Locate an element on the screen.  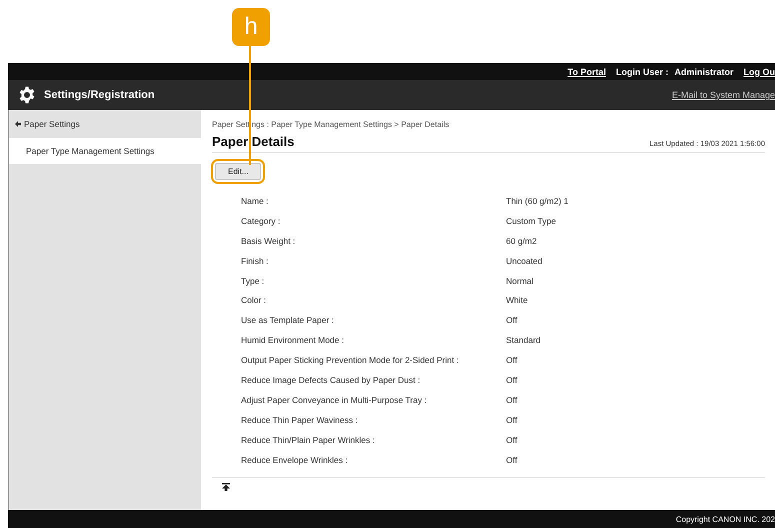
scroll-top-icon is located at coordinates (226, 487).